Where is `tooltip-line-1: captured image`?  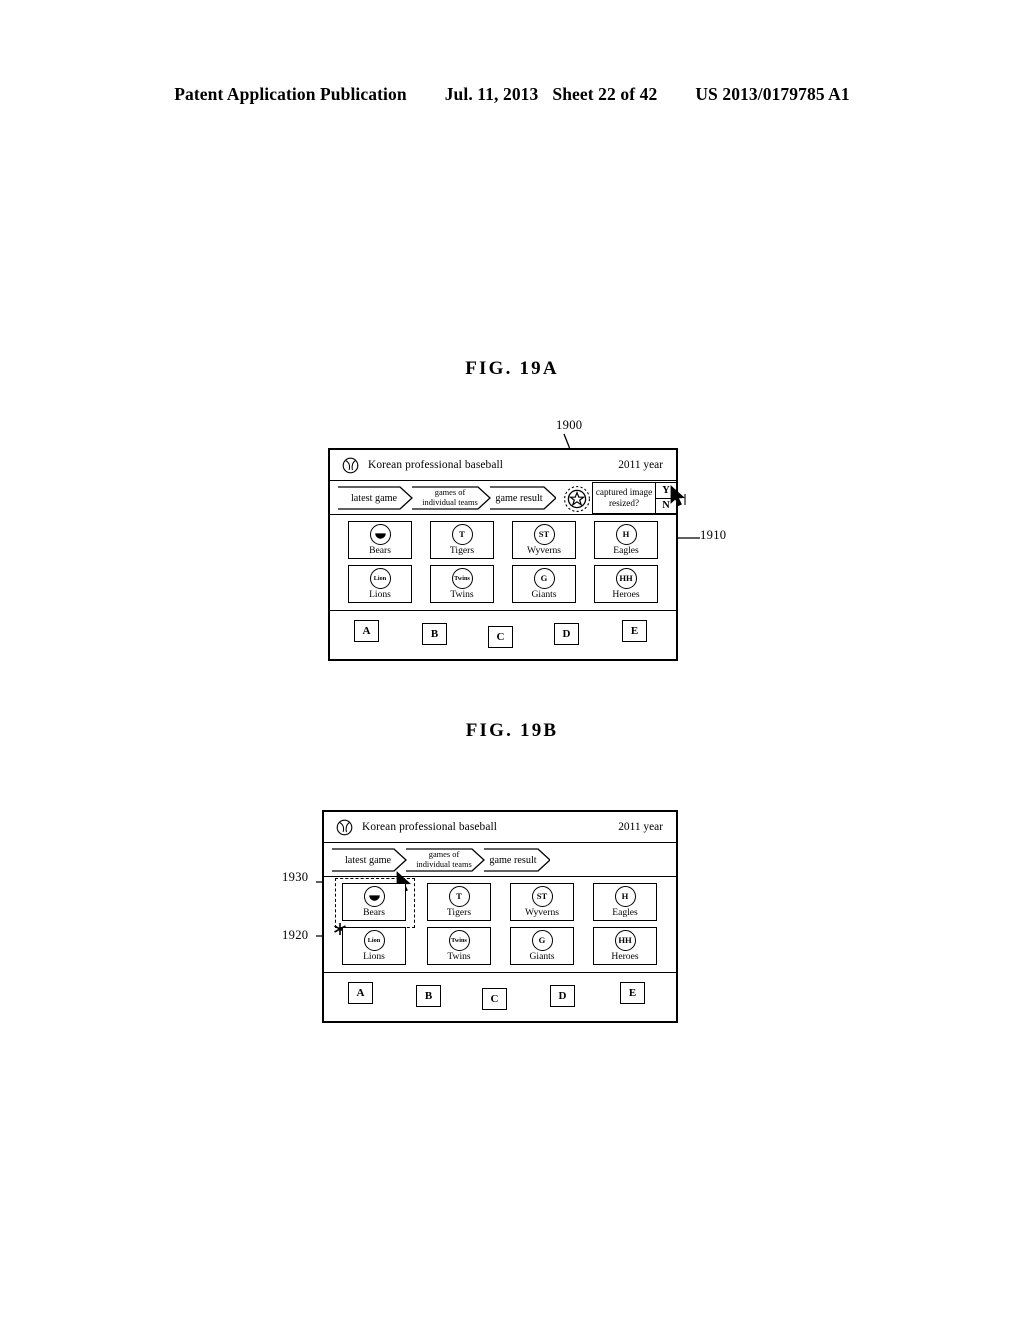 tooltip-line-1: captured image is located at coordinates (624, 491).